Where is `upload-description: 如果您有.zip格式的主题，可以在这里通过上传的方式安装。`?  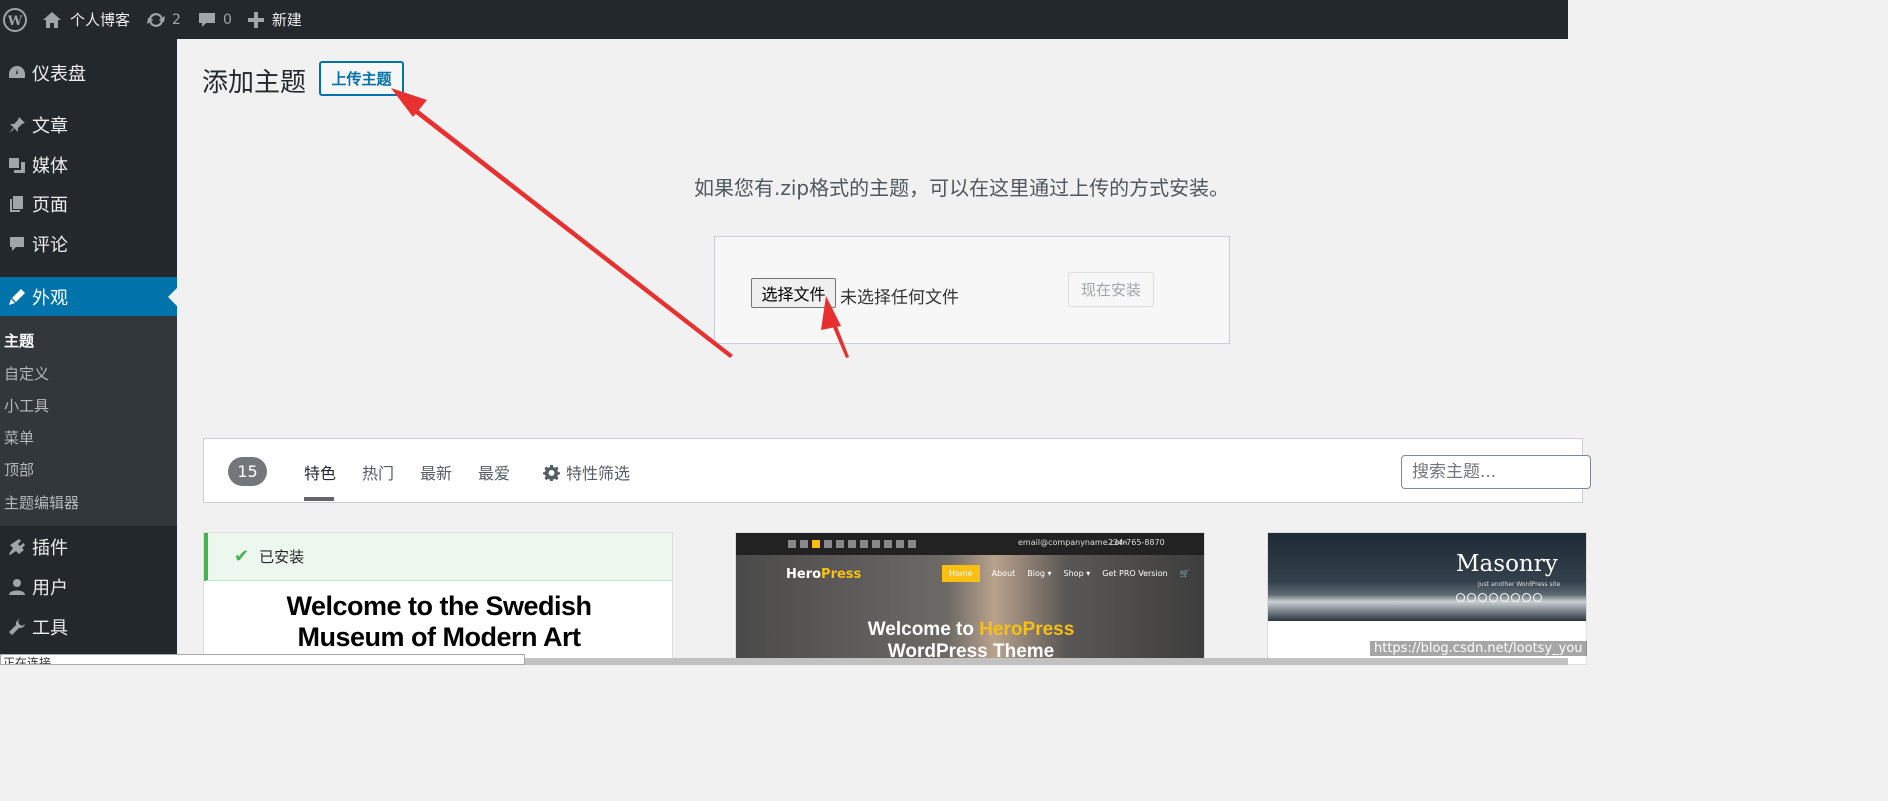
upload-description: 如果您有.zip格式的主题，可以在这里通过上传的方式安装。 is located at coordinates (962, 188).